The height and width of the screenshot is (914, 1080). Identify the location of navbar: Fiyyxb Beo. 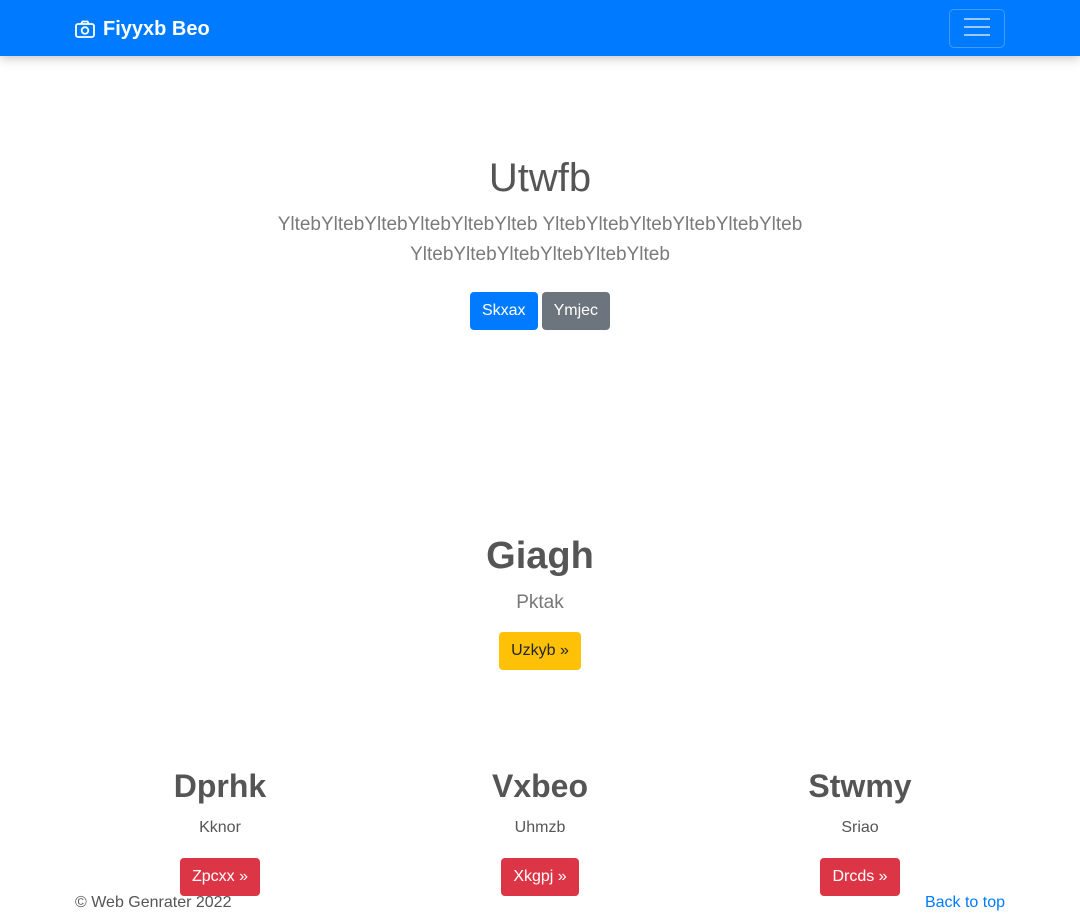
(540, 28).